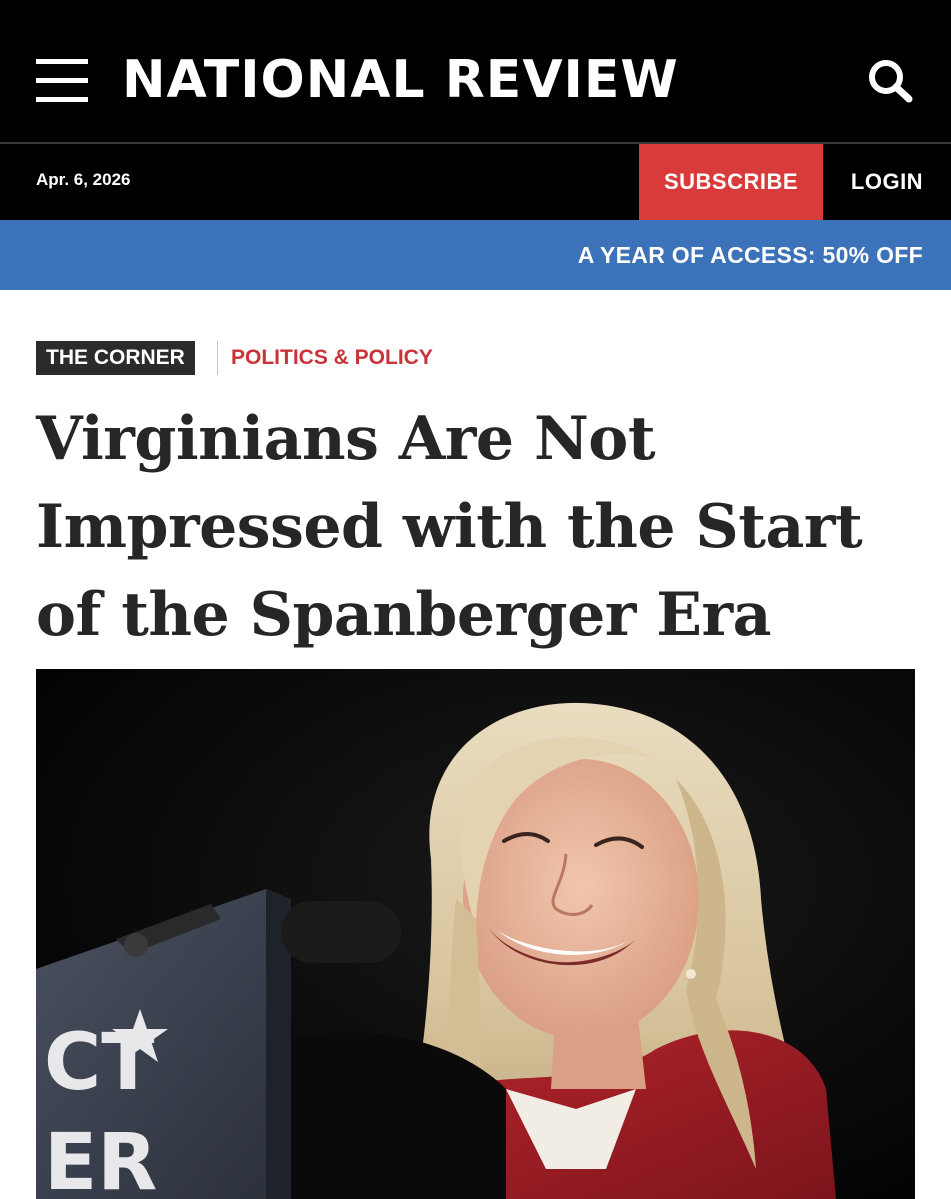 The width and height of the screenshot is (951, 1199). Describe the element at coordinates (475, 182) in the screenshot. I see `account-bar: Apr. 6, 2026 SUBSCRIBE LOGIN` at that location.